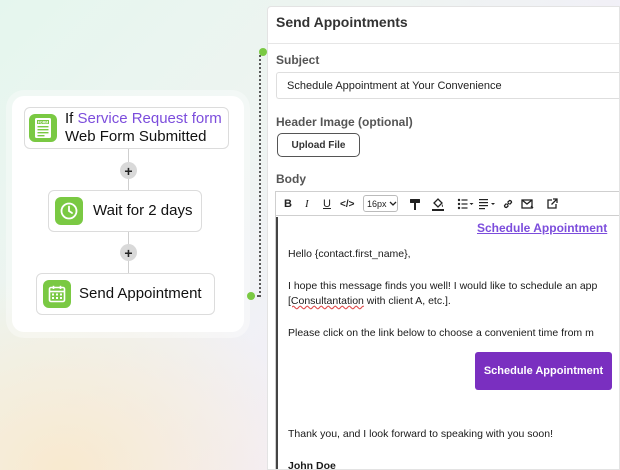  What do you see at coordinates (438, 204) in the screenshot?
I see `fill-color-icon` at bounding box center [438, 204].